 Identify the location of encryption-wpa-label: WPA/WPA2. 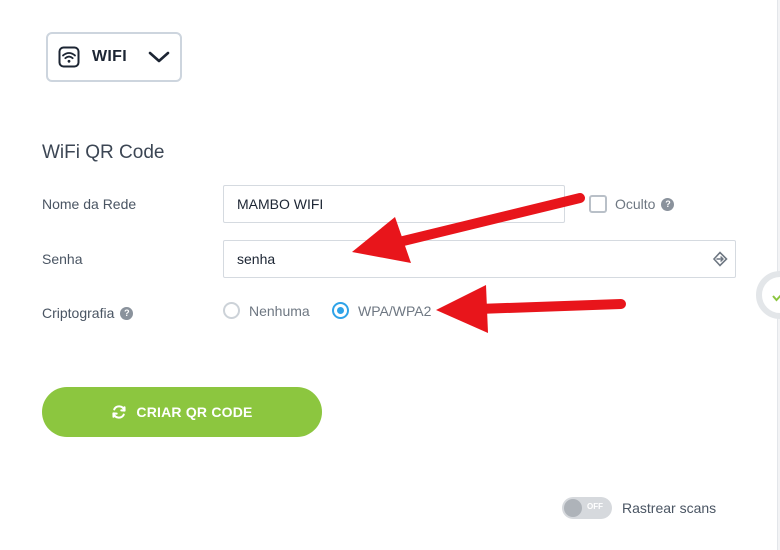
(395, 311).